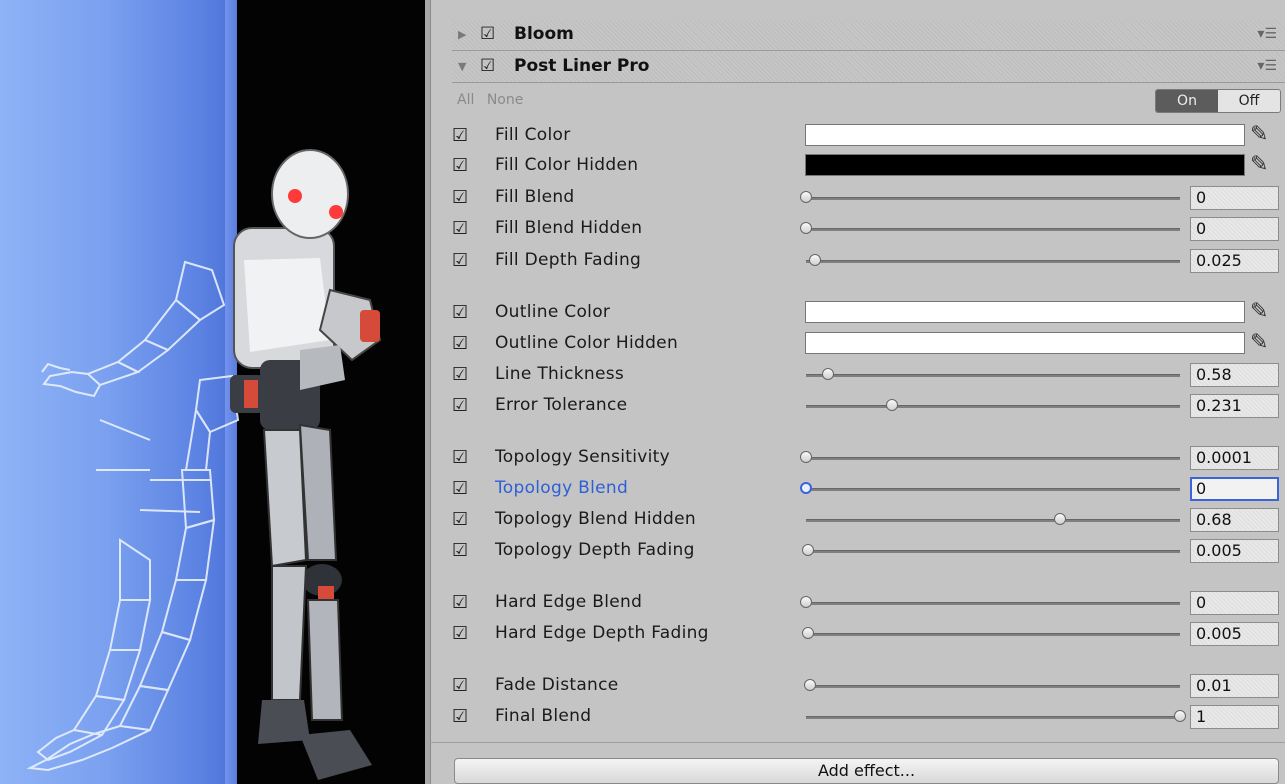 This screenshot has height=784, width=1285. I want to click on property-label: Topology Depth Fading, so click(595, 550).